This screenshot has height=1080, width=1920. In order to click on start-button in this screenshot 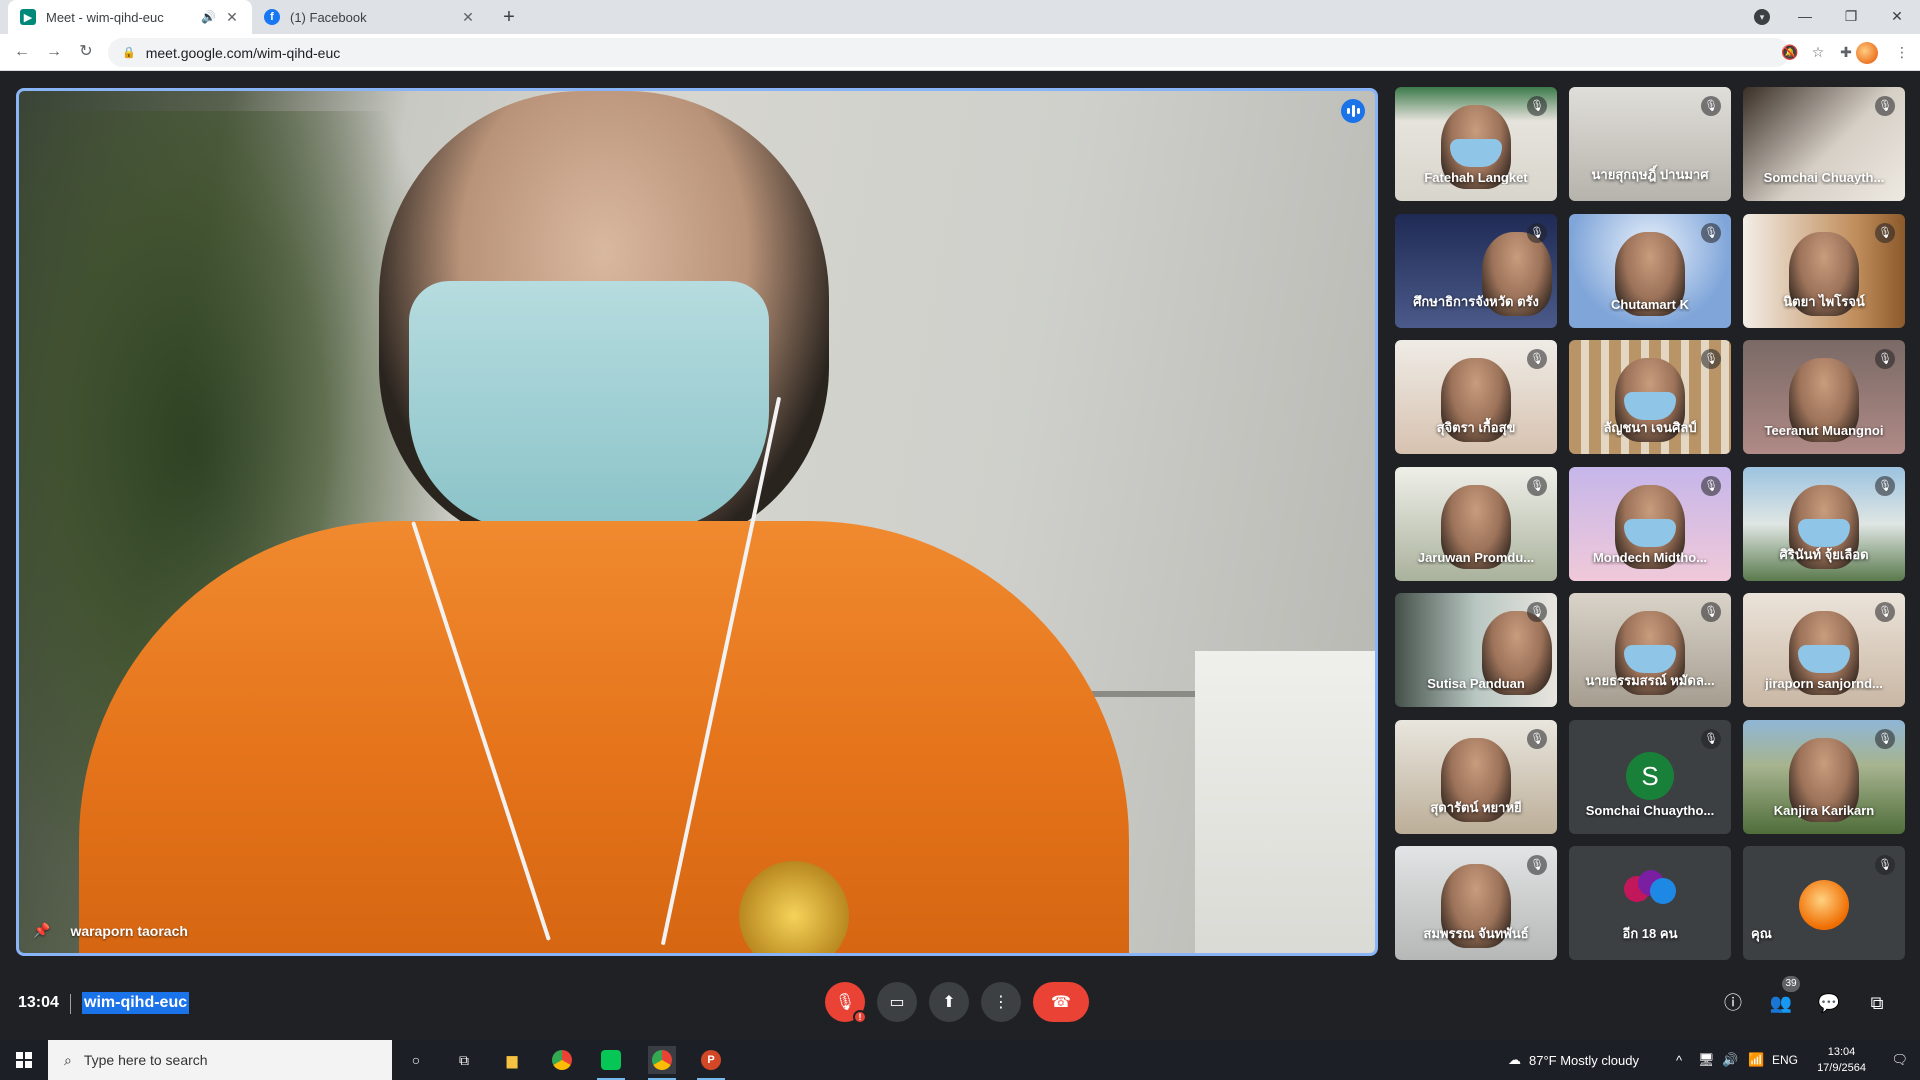, I will do `click(24, 1060)`.